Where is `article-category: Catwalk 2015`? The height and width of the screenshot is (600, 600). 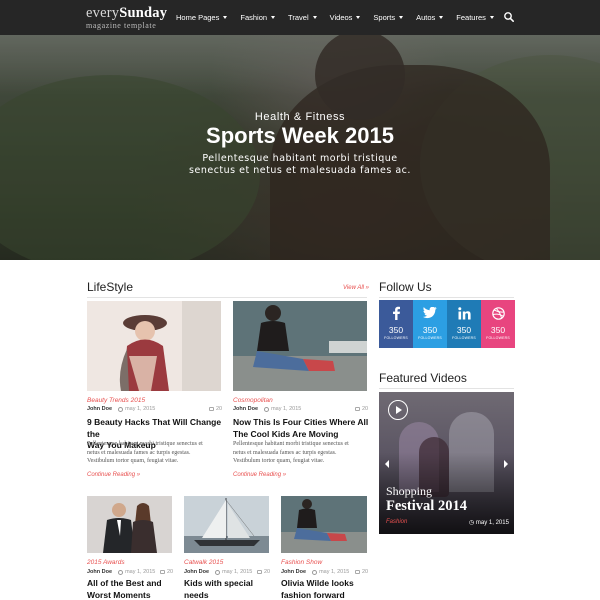
article-category: Catwalk 2015 is located at coordinates (203, 562).